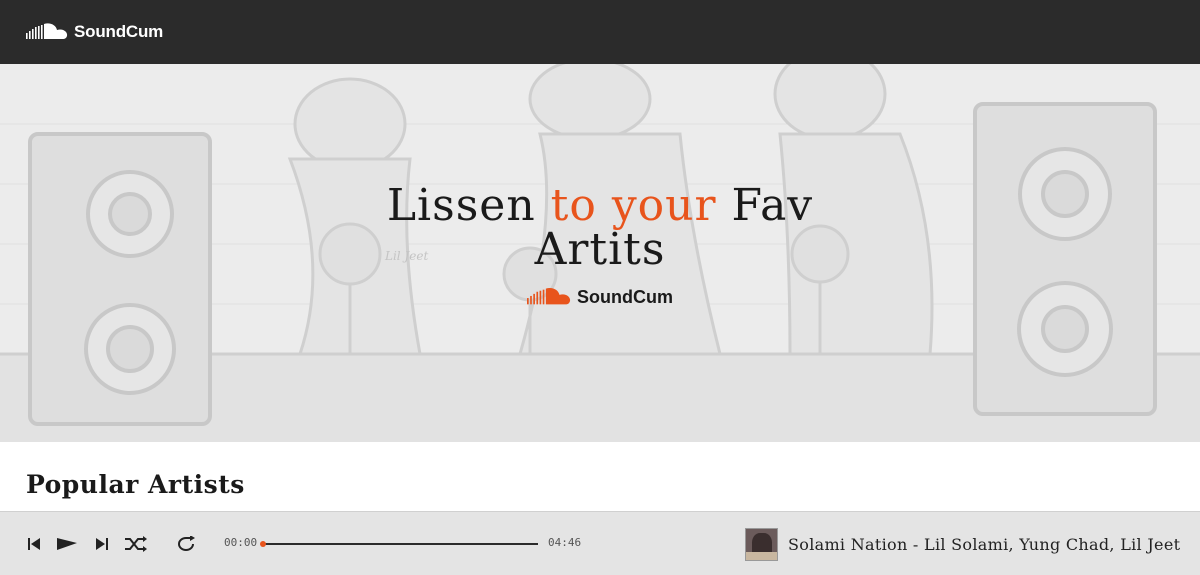 This screenshot has height=575, width=1200. I want to click on shuffle-button, so click(136, 544).